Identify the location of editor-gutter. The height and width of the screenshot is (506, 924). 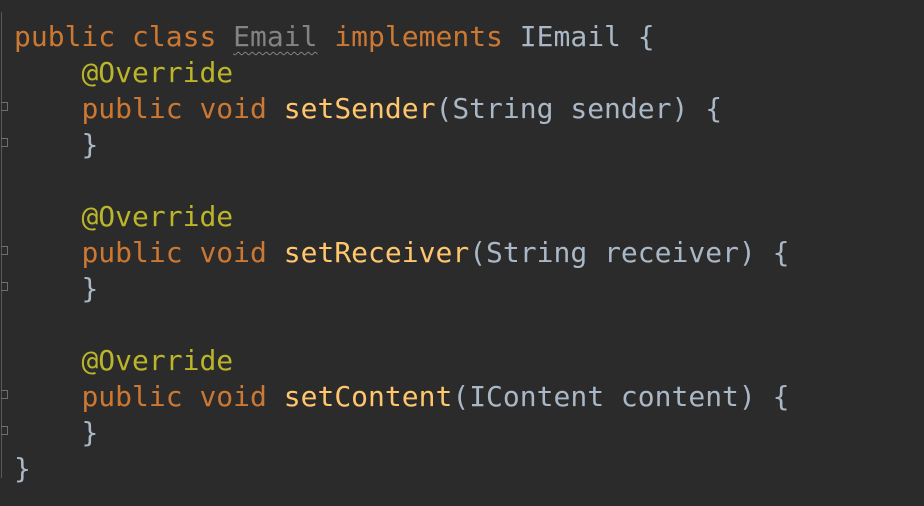
(6, 253).